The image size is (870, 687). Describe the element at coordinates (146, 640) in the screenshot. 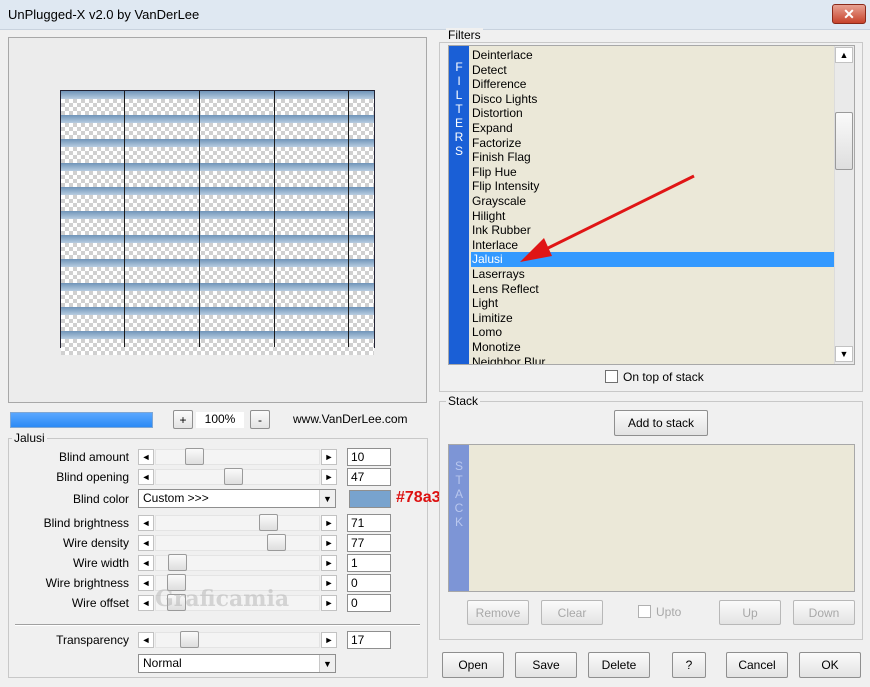

I see `transparency-left-arrow: ◄` at that location.